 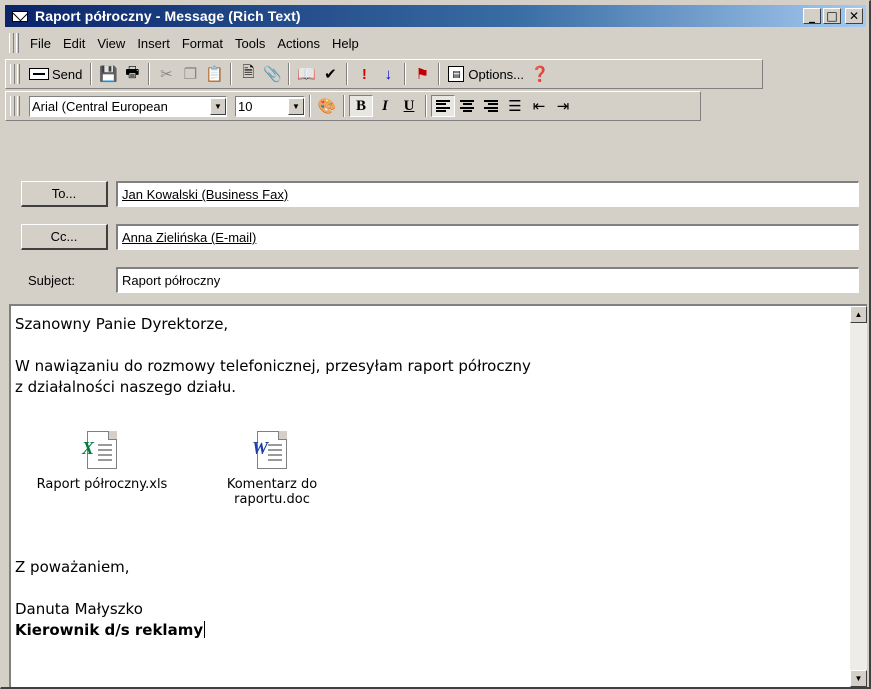 What do you see at coordinates (111, 43) in the screenshot?
I see `menu-view: View` at bounding box center [111, 43].